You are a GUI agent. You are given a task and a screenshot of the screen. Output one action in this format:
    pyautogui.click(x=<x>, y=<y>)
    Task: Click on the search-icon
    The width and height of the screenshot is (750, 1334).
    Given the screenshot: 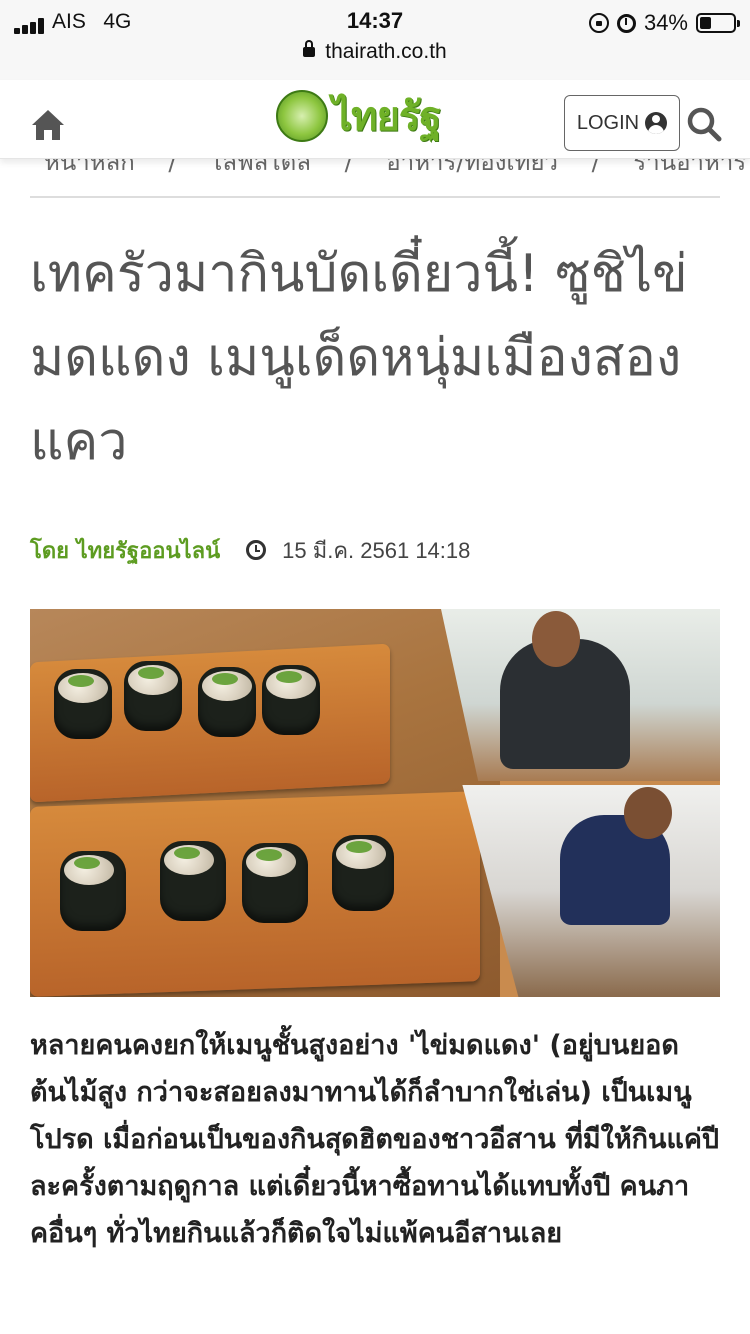 What is the action you would take?
    pyautogui.click(x=704, y=124)
    